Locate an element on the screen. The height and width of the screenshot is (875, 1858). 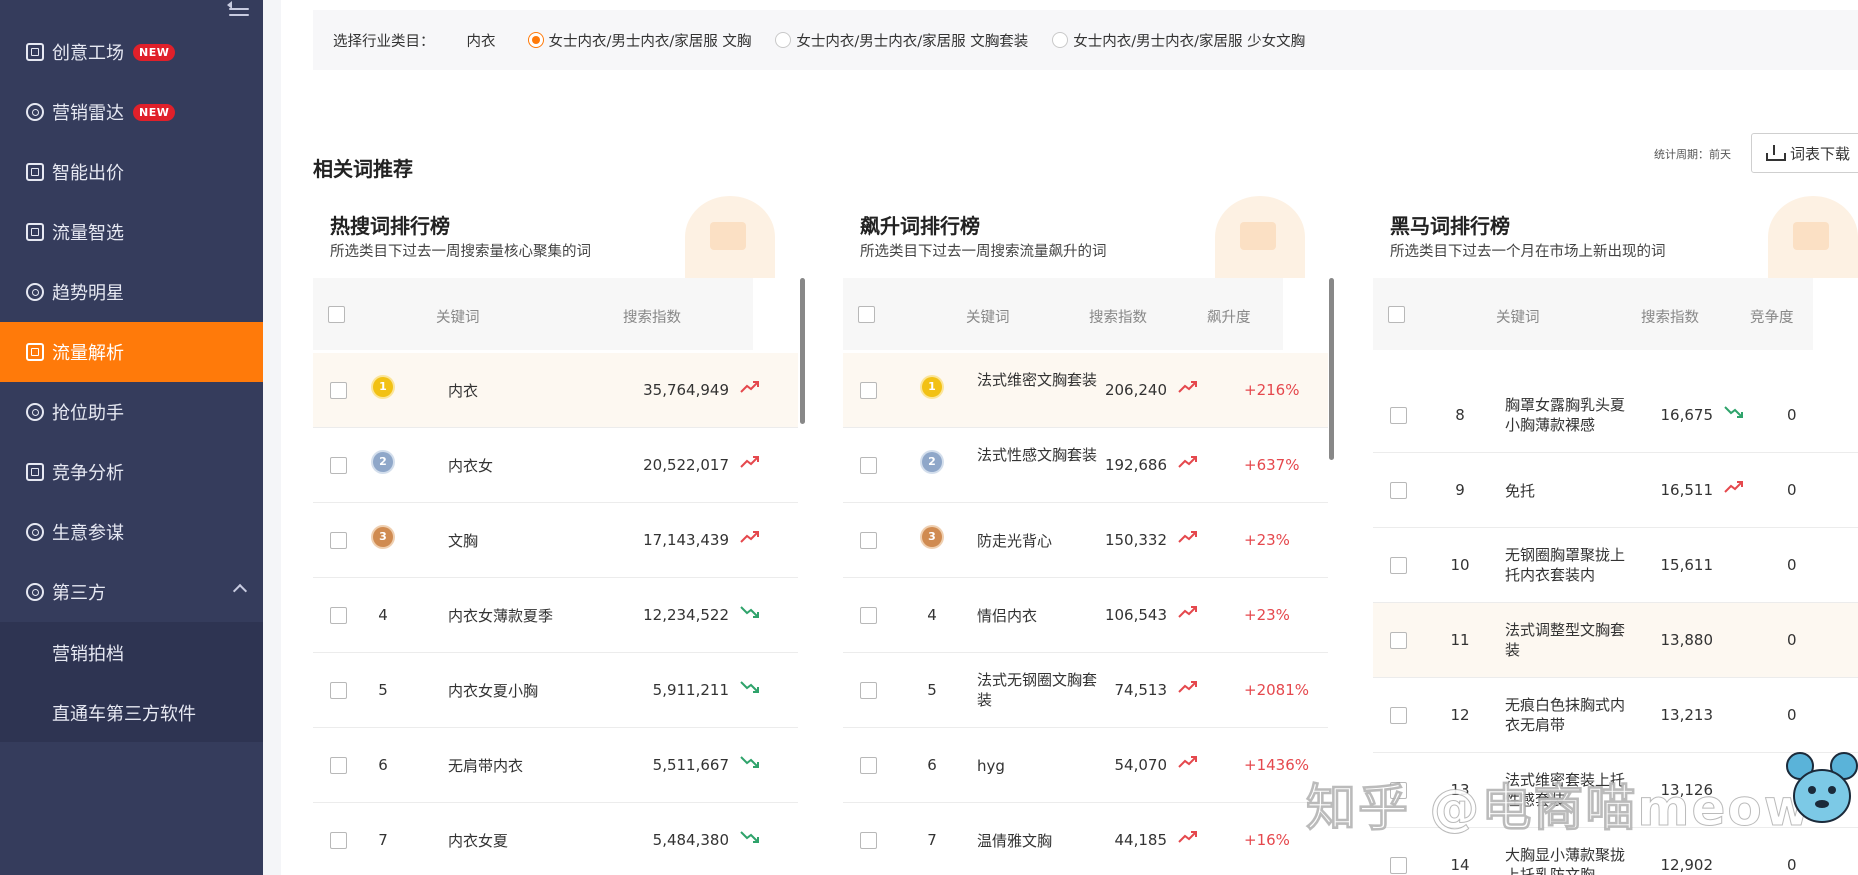
table-row: 7 内衣女夏 5,484,380 is located at coordinates (555, 839).